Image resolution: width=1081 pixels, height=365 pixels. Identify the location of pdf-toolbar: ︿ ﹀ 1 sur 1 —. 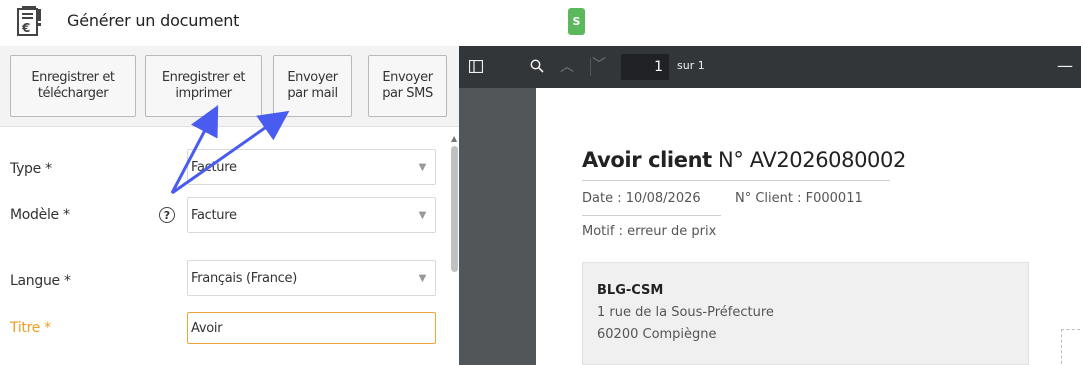
(770, 67).